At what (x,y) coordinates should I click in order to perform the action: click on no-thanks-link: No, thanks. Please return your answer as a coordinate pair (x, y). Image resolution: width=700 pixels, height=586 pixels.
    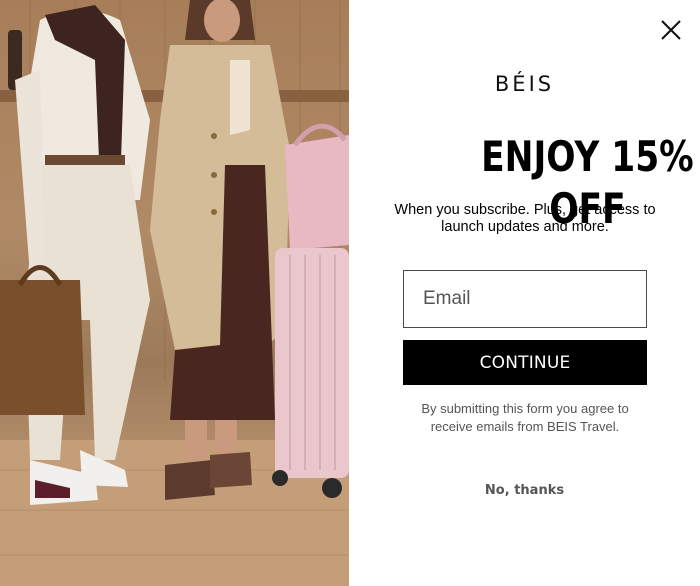
    Looking at the image, I should click on (524, 490).